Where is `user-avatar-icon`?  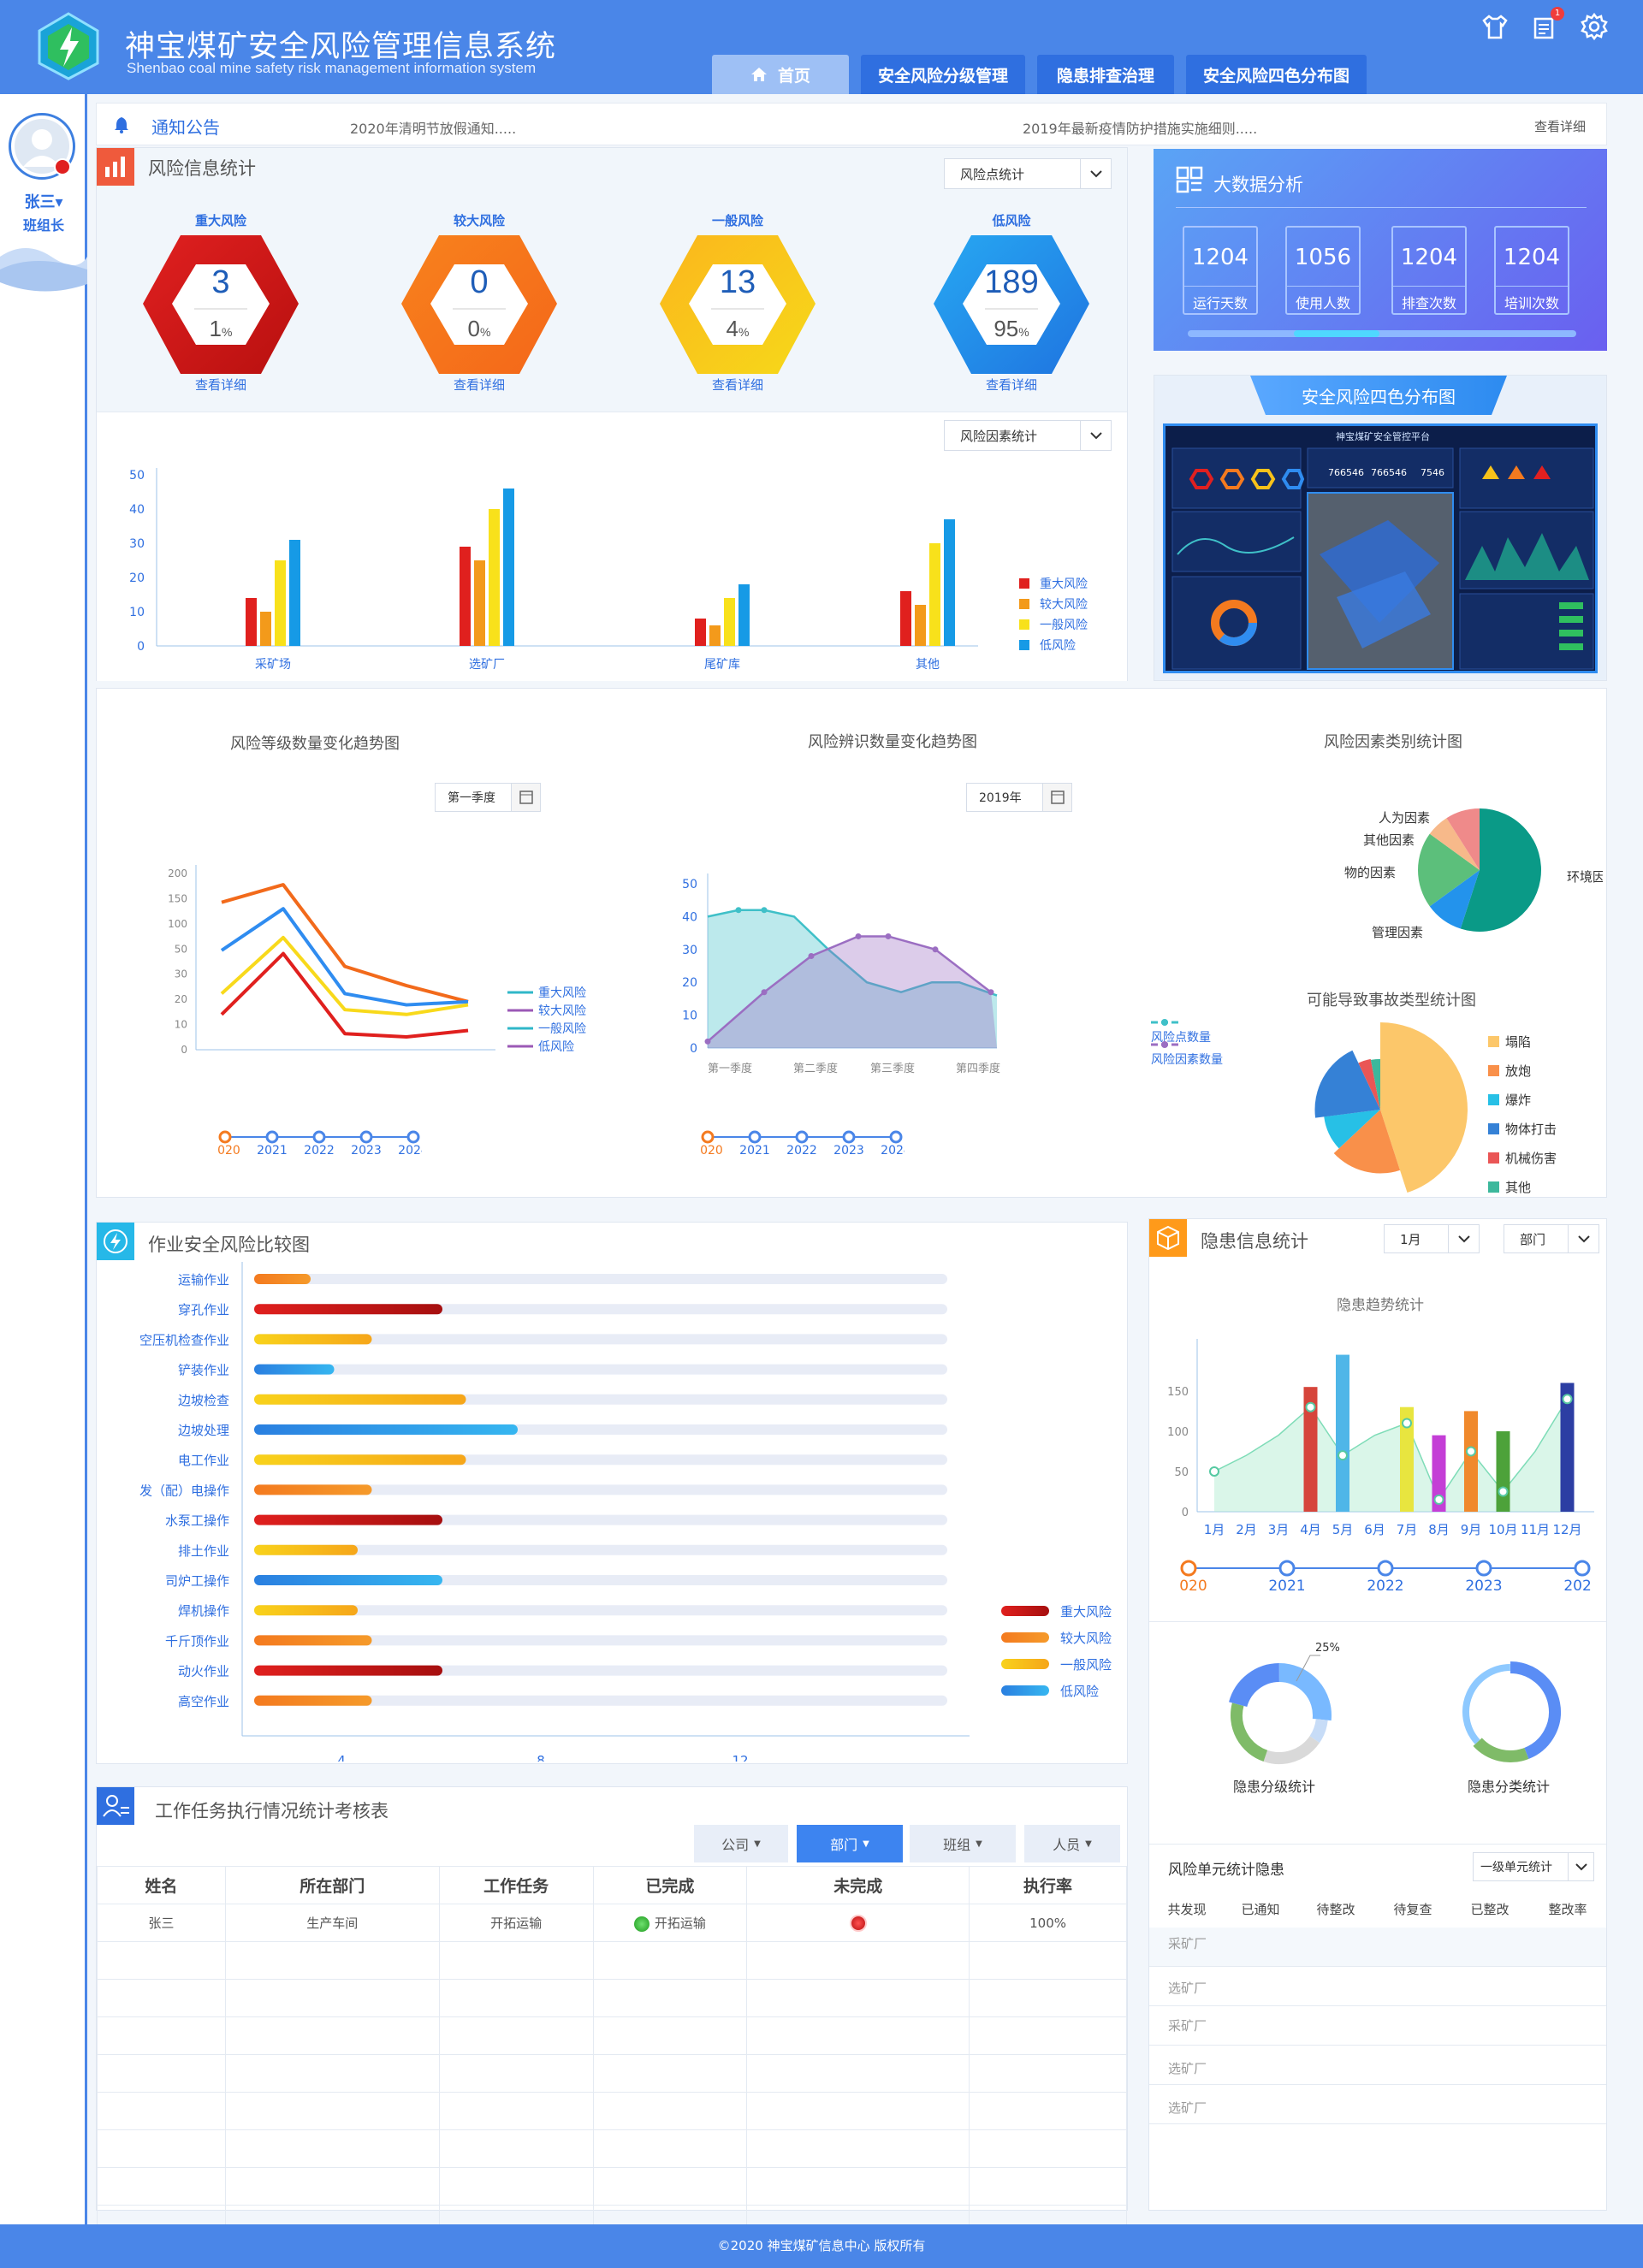
user-avatar-icon is located at coordinates (43, 147).